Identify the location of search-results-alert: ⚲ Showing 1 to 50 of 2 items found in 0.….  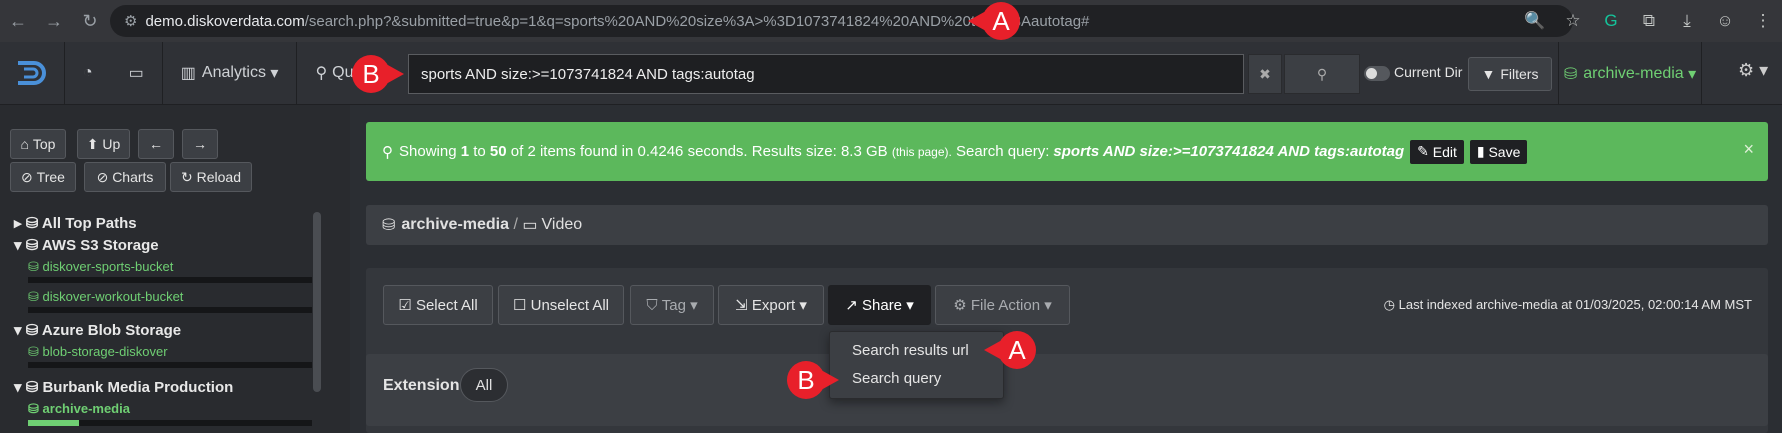
(1067, 151).